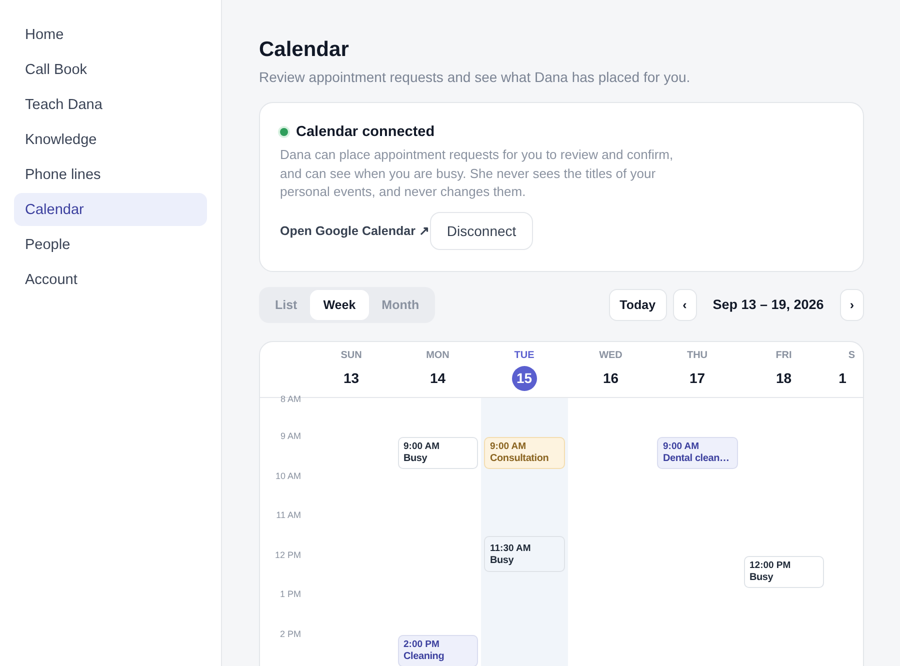 This screenshot has height=666, width=900. What do you see at coordinates (424, 656) in the screenshot?
I see `event-title: Cleaning` at bounding box center [424, 656].